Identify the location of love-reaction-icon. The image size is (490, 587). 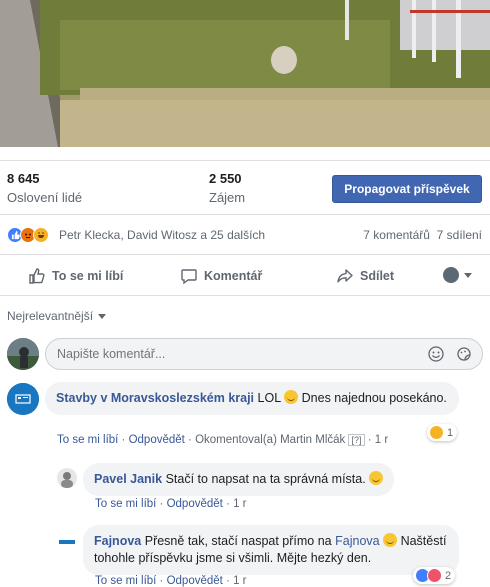
(434, 575).